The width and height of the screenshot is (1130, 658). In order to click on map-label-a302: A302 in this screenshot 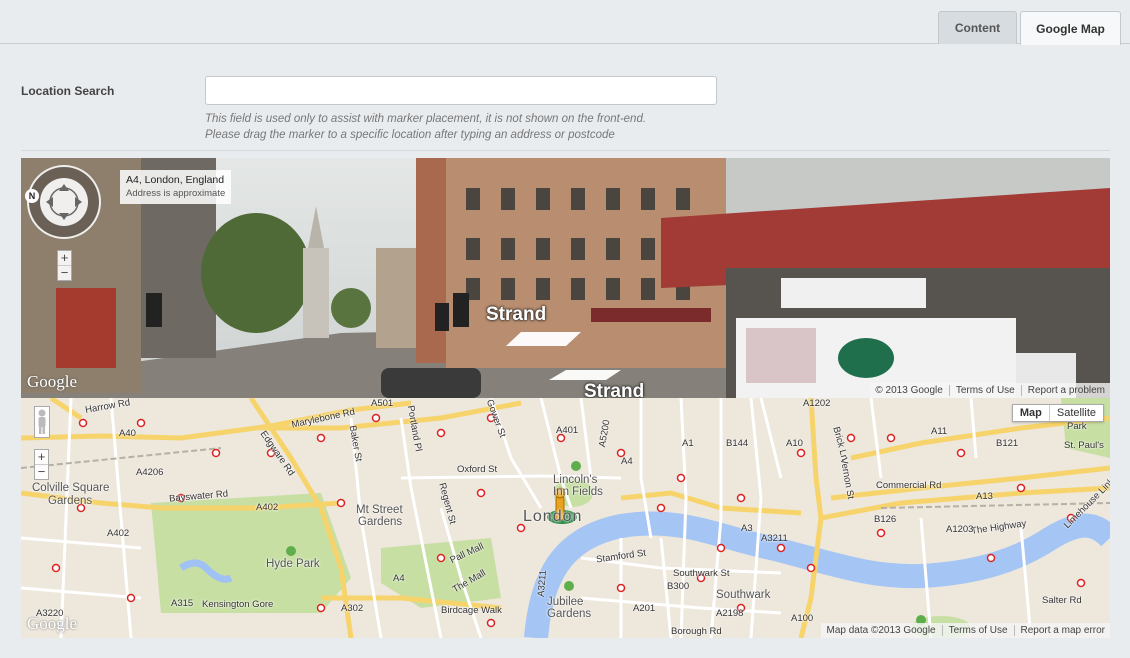, I will do `click(352, 608)`.